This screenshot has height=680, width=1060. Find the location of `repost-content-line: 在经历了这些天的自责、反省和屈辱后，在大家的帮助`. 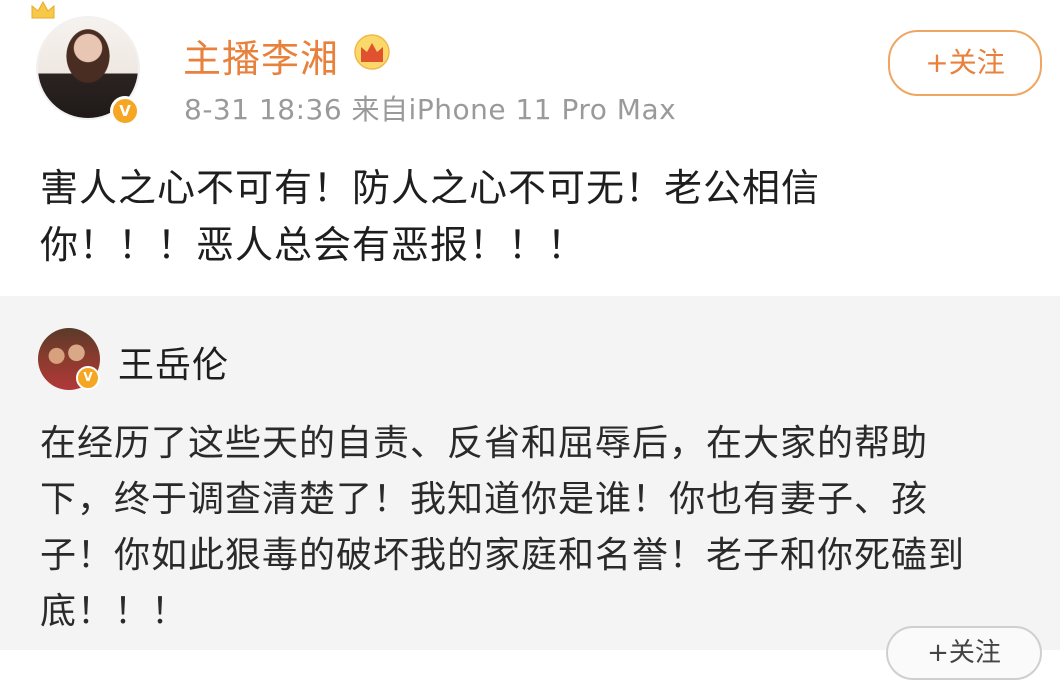

repost-content-line: 在经历了这些天的自责、反省和屈辱后，在大家的帮助 is located at coordinates (484, 443).